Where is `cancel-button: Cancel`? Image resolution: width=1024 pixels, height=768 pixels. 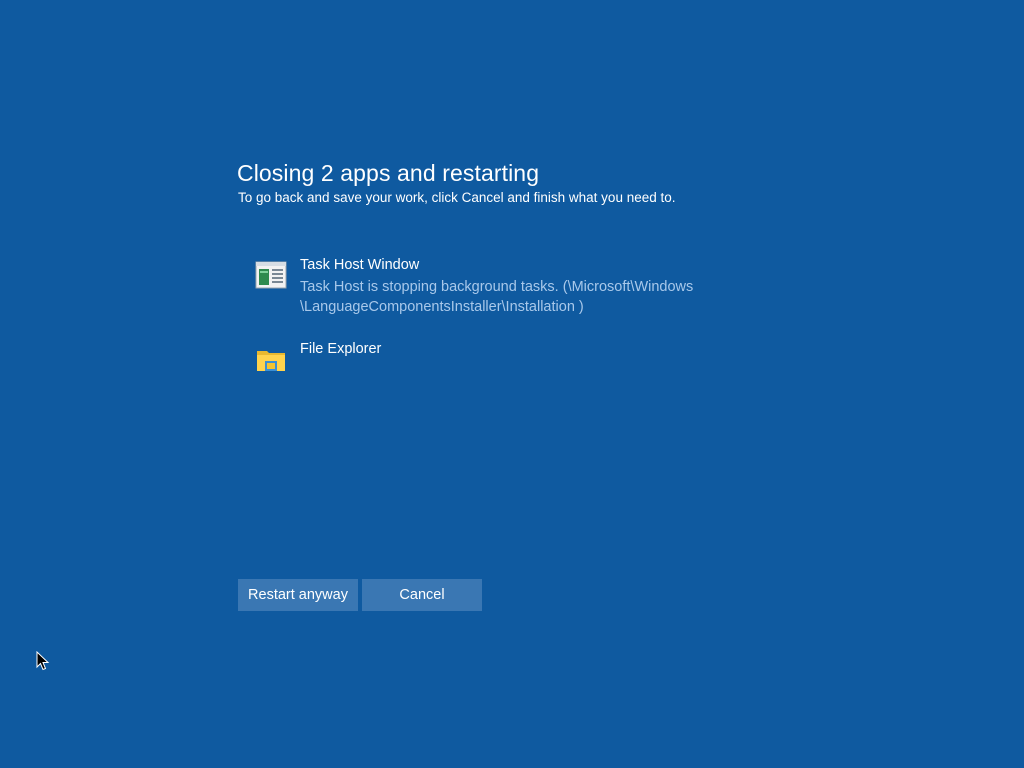
cancel-button: Cancel is located at coordinates (422, 595).